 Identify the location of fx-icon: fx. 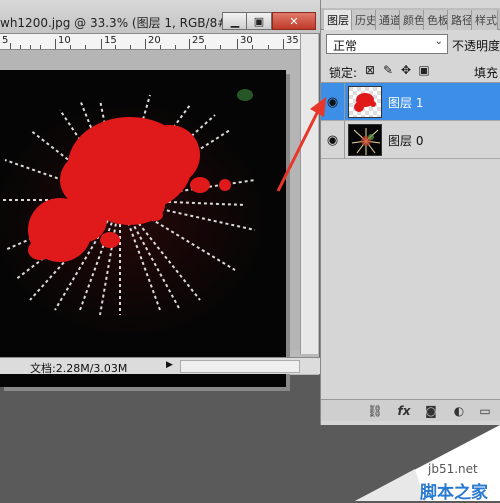
(404, 411).